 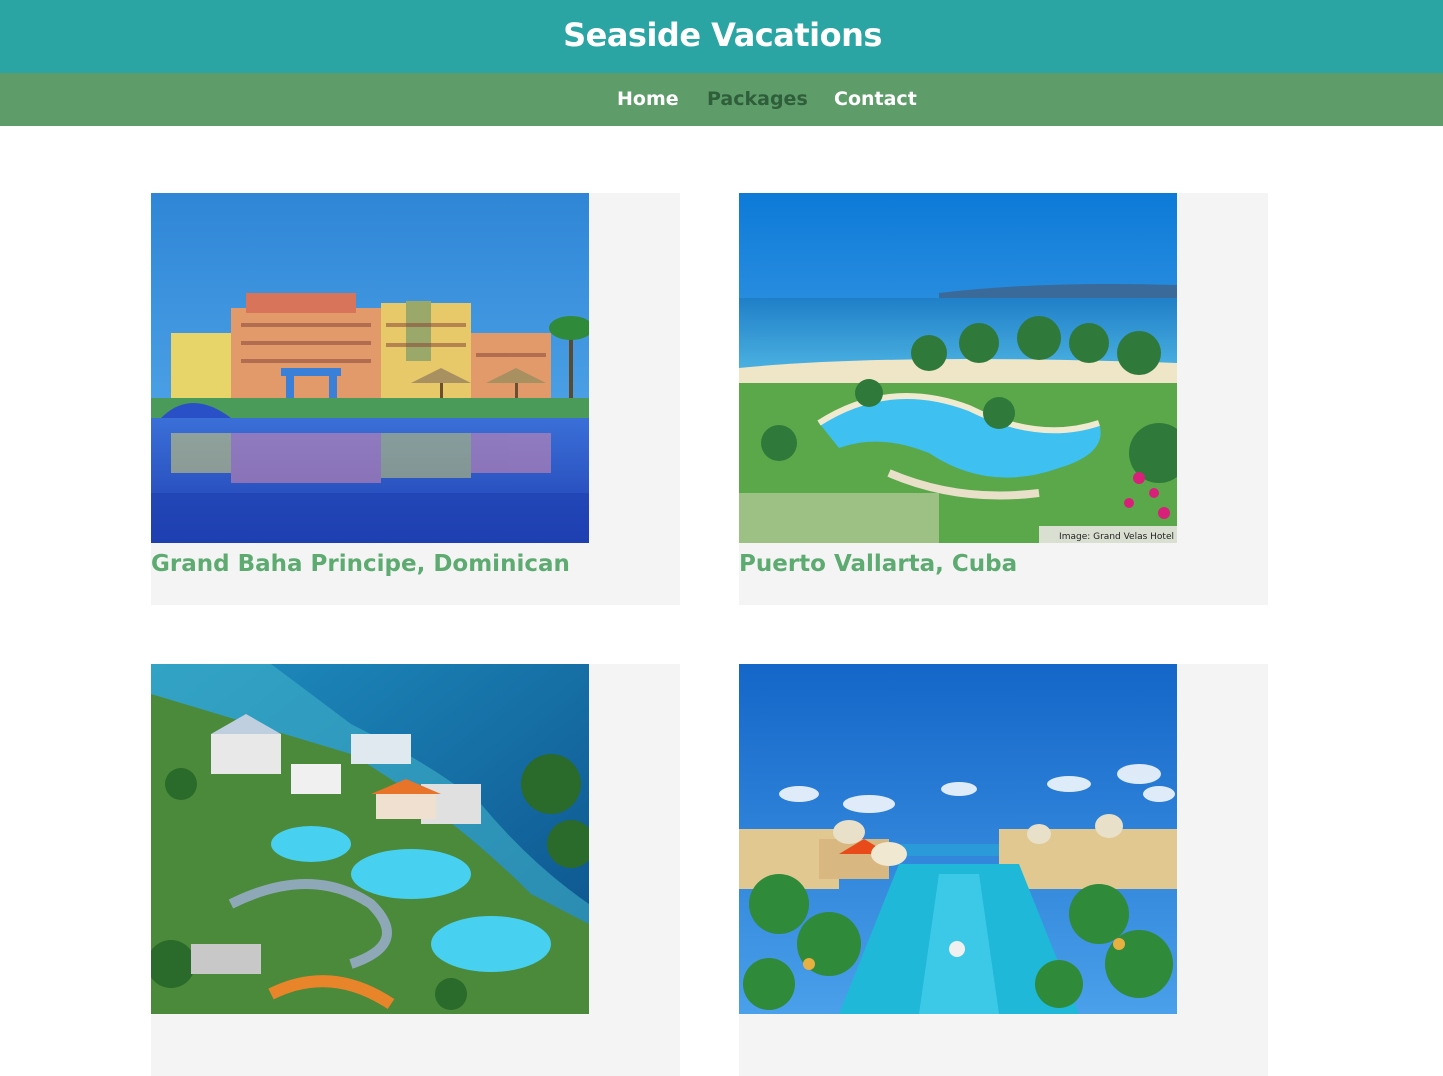 I want to click on site-header: Seaside Vacations, so click(x=721, y=36).